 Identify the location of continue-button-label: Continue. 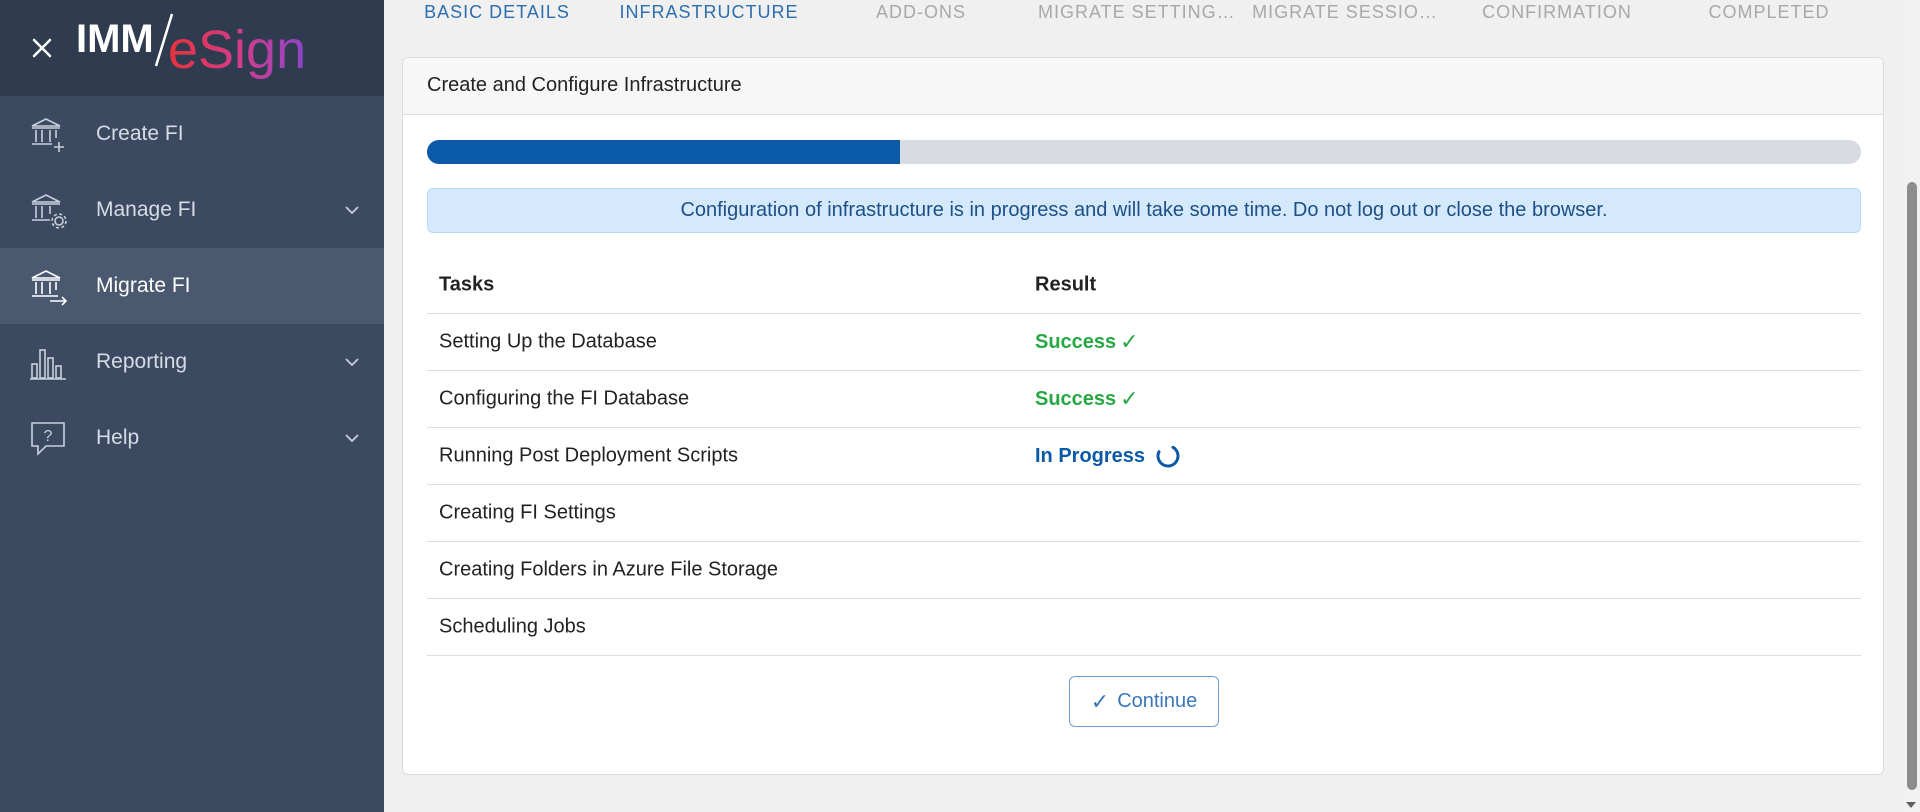
(1157, 701).